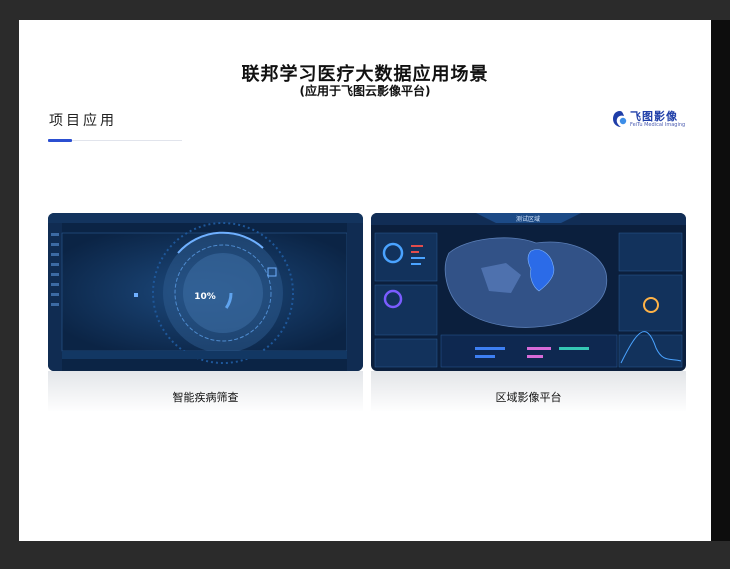 The width and height of the screenshot is (730, 569). Describe the element at coordinates (720, 280) in the screenshot. I see `right-scrollbar` at that location.